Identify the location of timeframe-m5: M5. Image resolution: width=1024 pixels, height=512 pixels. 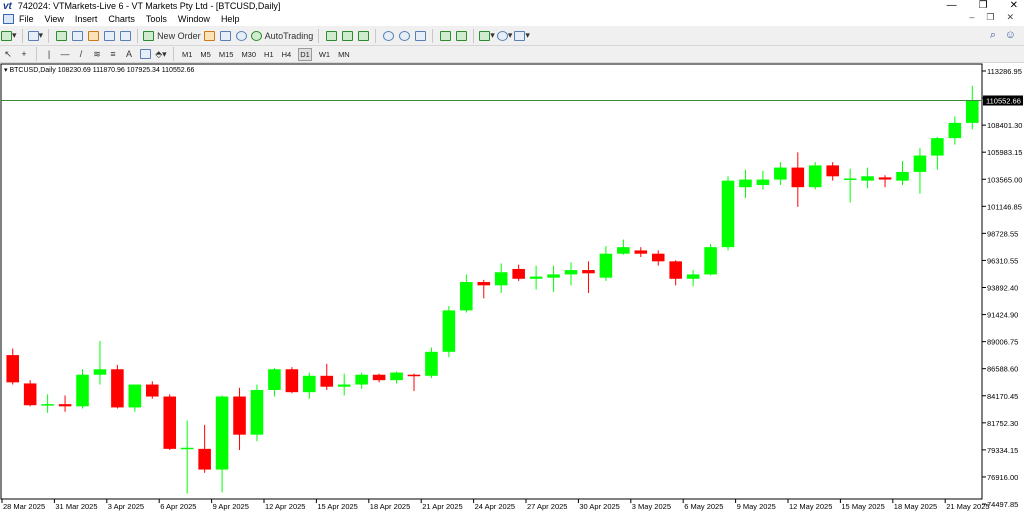
(205, 54).